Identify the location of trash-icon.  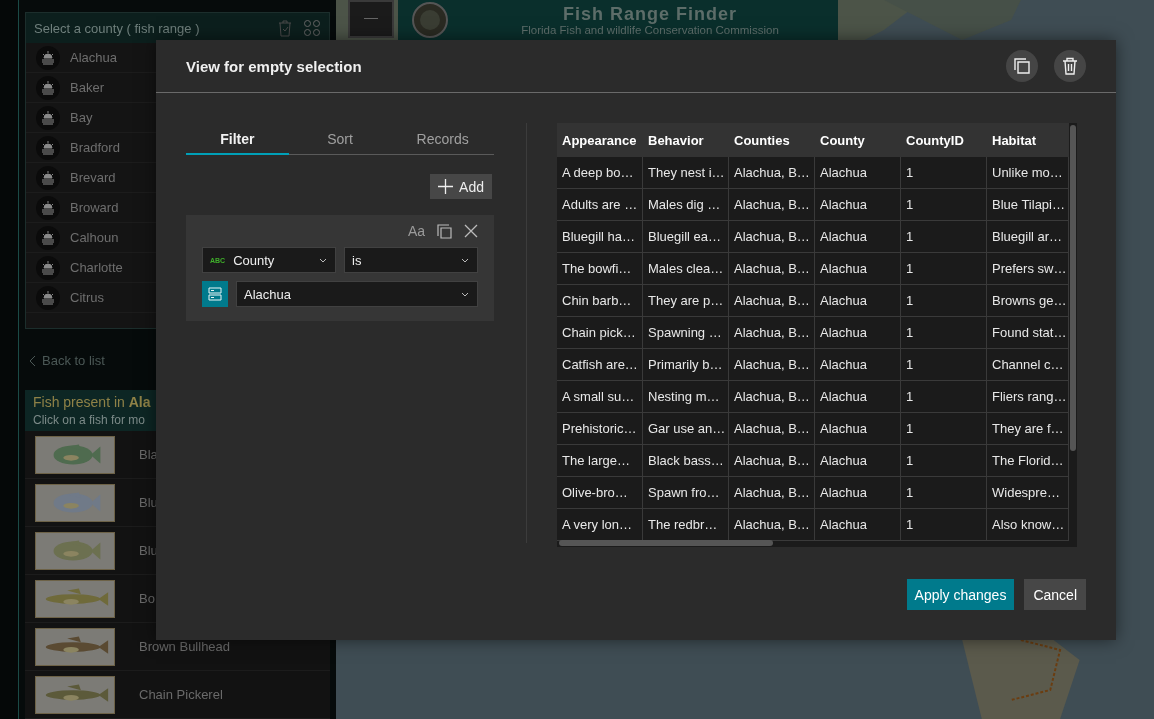
(1070, 66).